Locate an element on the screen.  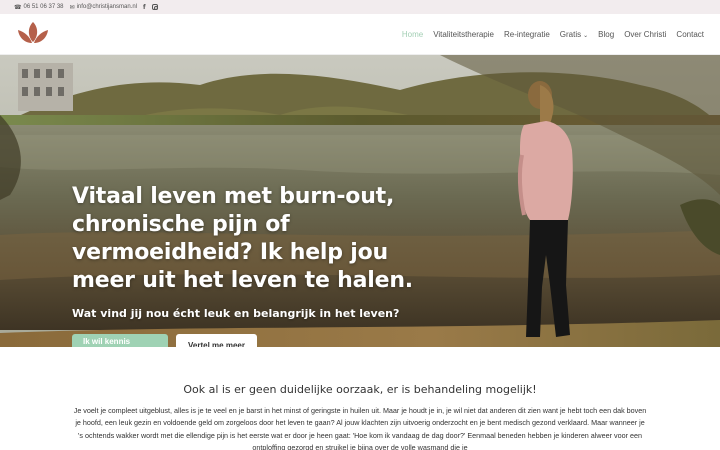
nav-gratis-label: Gratis is located at coordinates (570, 34).